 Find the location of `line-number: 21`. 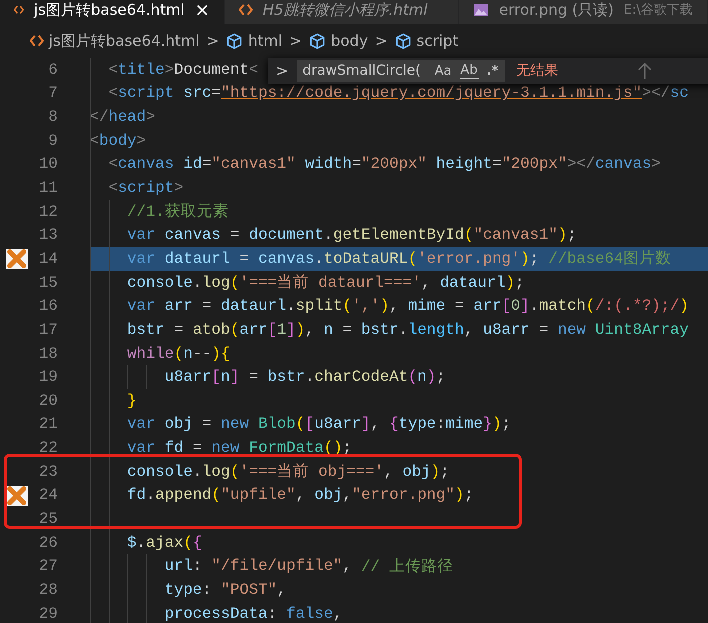

line-number: 21 is located at coordinates (48, 424).